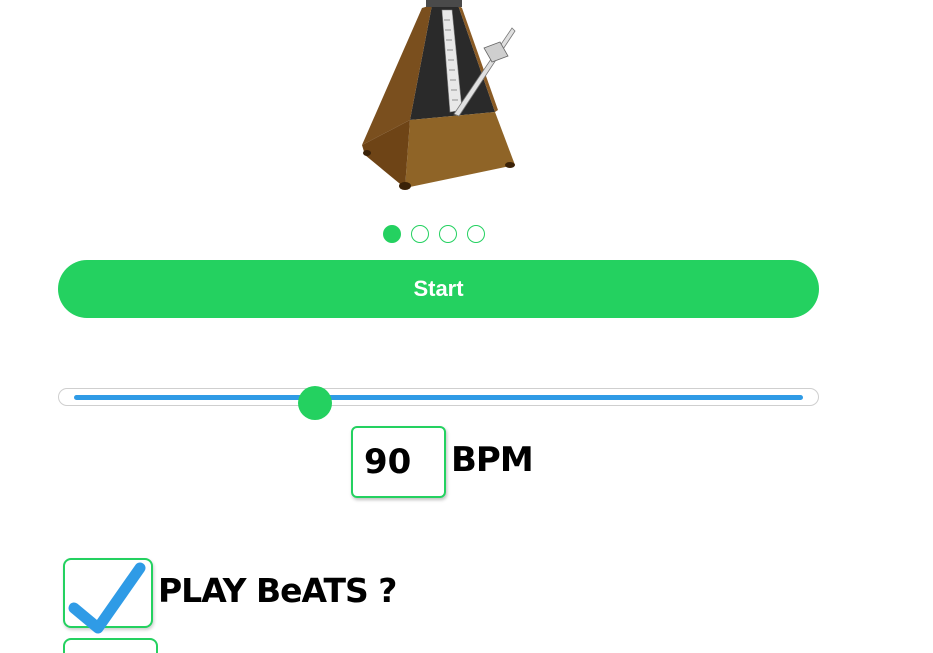 The height and width of the screenshot is (653, 933). What do you see at coordinates (314, 403) in the screenshot?
I see `slider-thumb` at bounding box center [314, 403].